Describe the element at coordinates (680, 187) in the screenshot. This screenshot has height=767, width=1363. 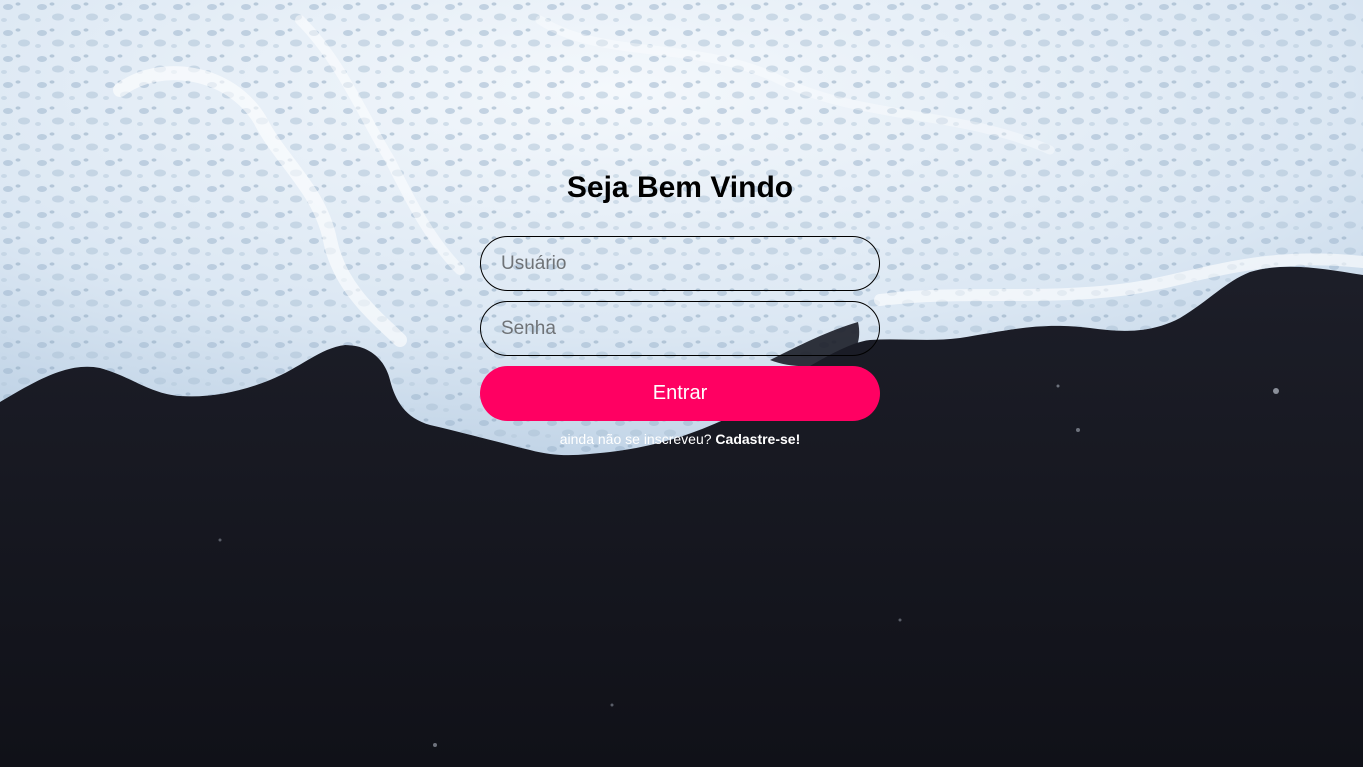
I see `page-title: Seja Bem Vindo` at that location.